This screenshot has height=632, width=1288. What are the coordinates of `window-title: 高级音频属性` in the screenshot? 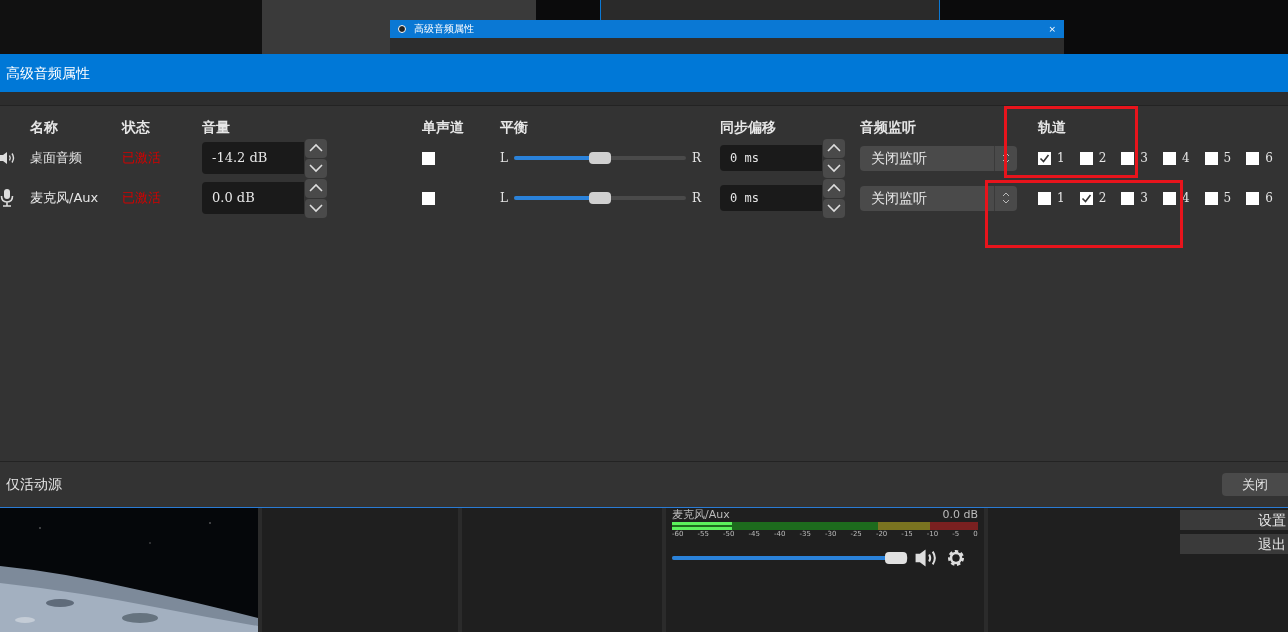 It's located at (444, 29).